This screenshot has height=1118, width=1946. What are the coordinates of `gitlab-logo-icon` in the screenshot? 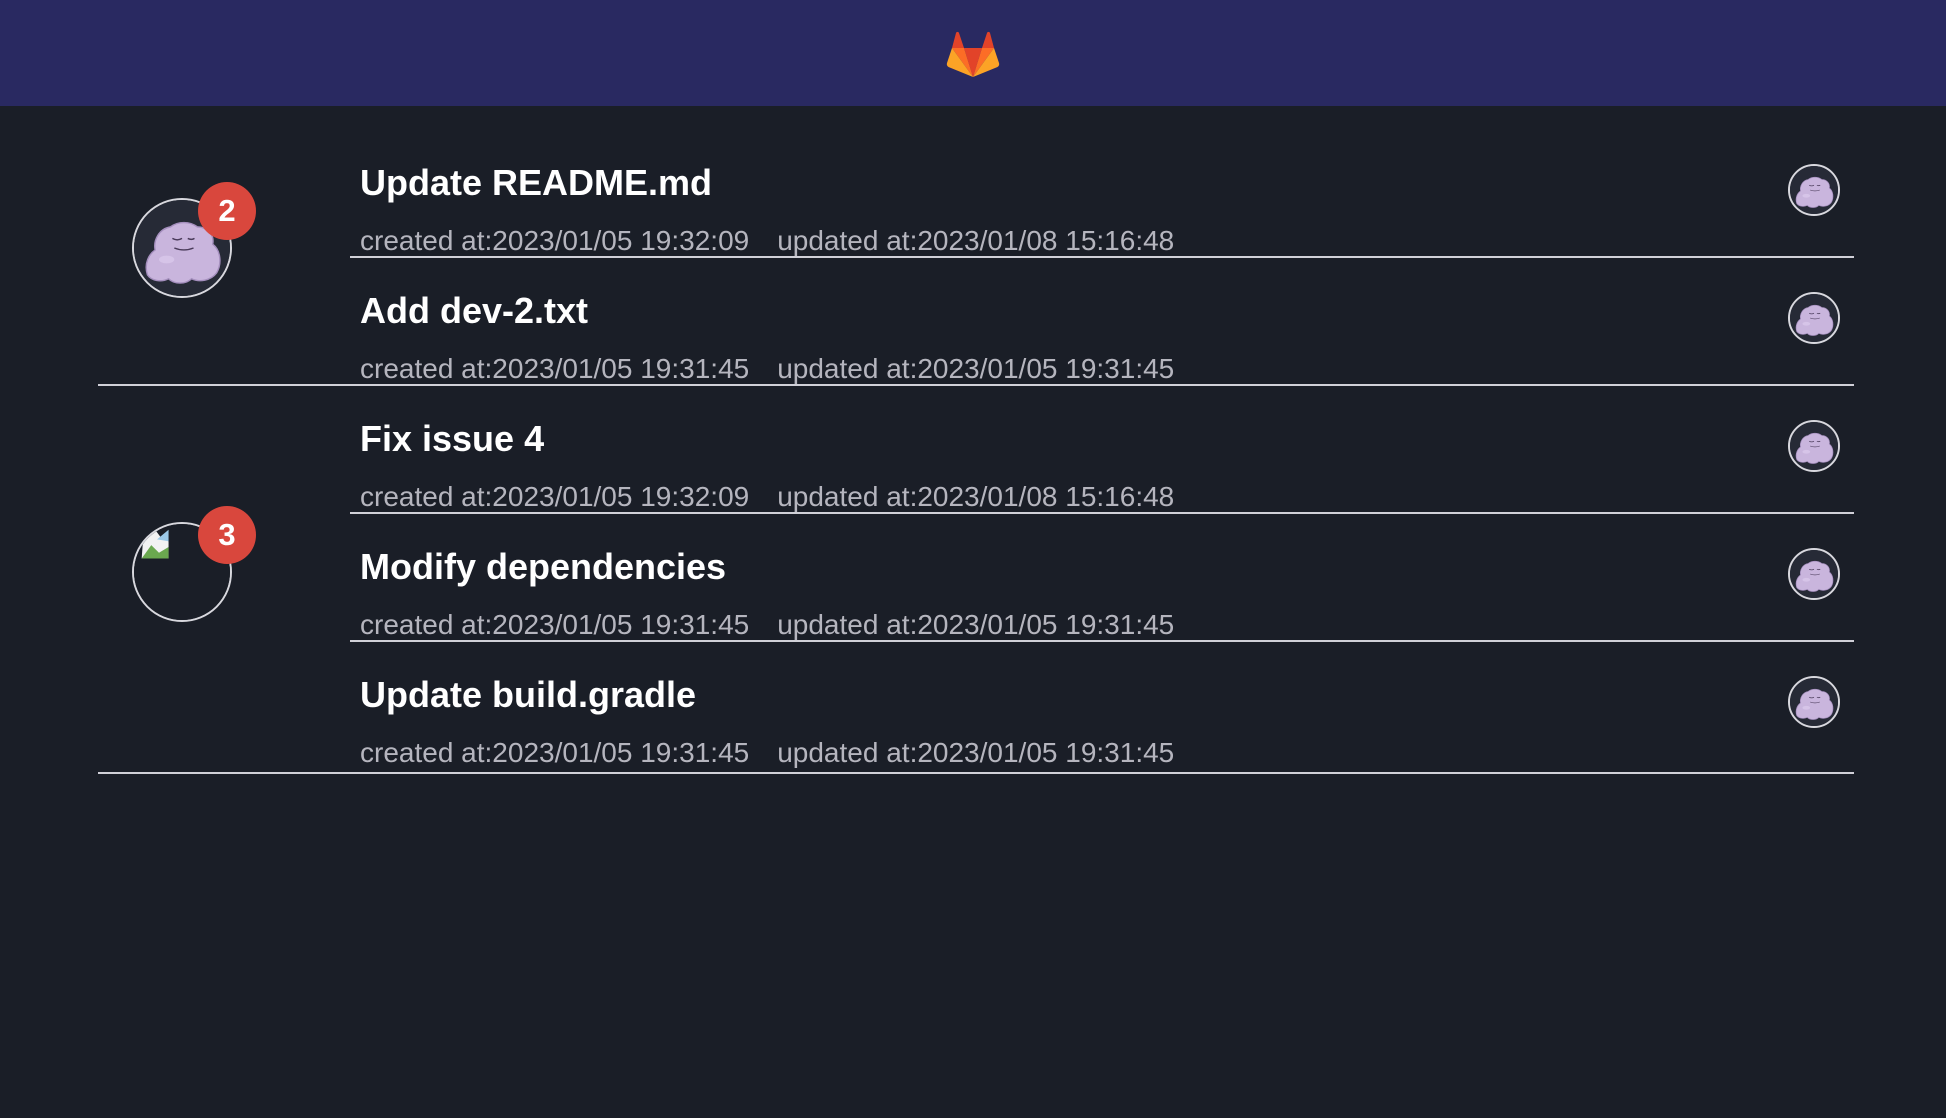 It's located at (973, 53).